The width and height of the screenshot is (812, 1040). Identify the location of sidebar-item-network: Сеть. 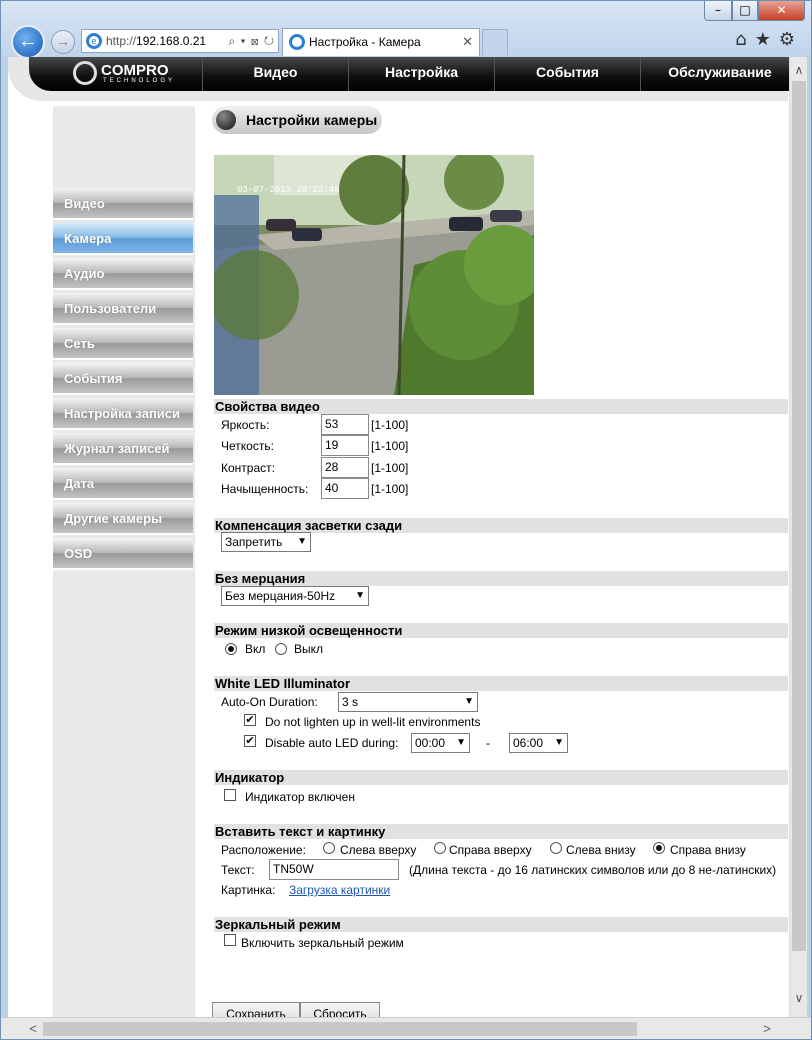
(123, 344).